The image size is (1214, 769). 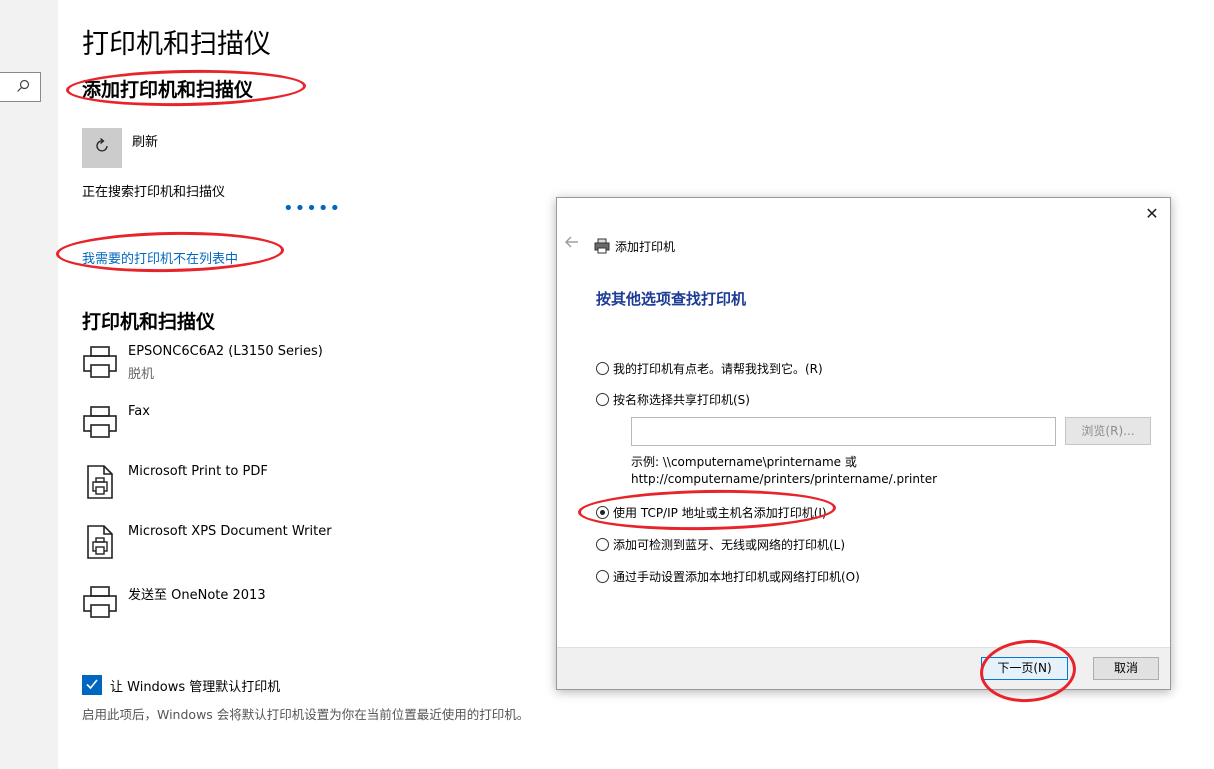 What do you see at coordinates (1152, 214) in the screenshot?
I see `close-icon: ✕` at bounding box center [1152, 214].